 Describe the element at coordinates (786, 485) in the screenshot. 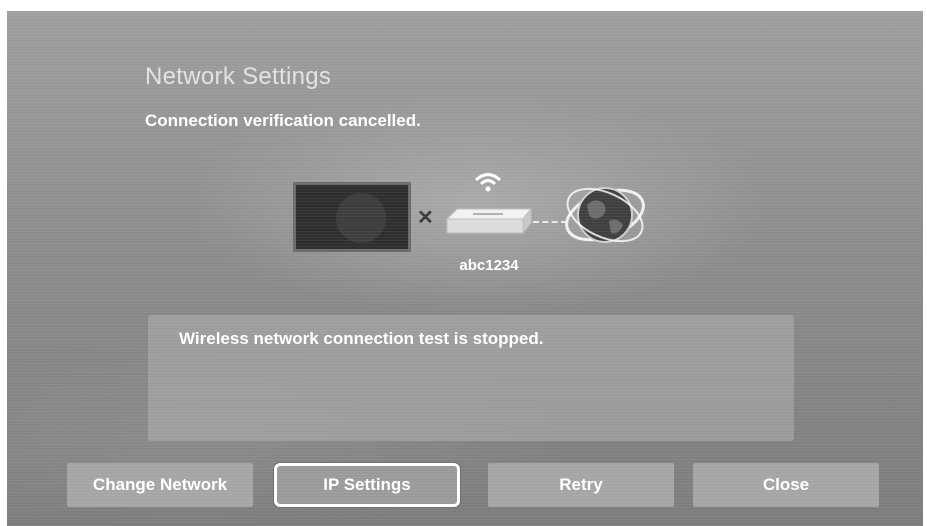

I see `close-button: Close` at that location.